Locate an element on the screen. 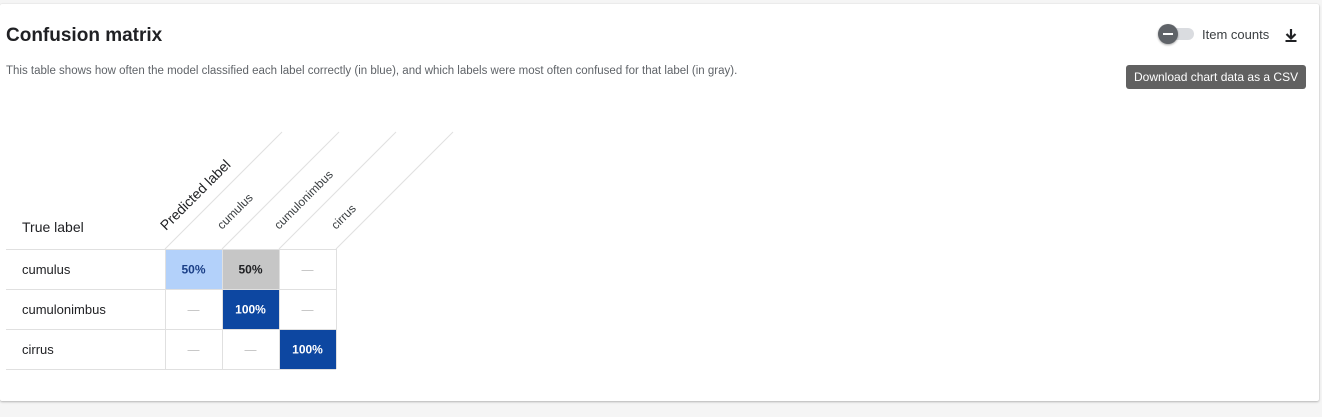 The width and height of the screenshot is (1322, 417). row-axis-label: True label is located at coordinates (53, 227).